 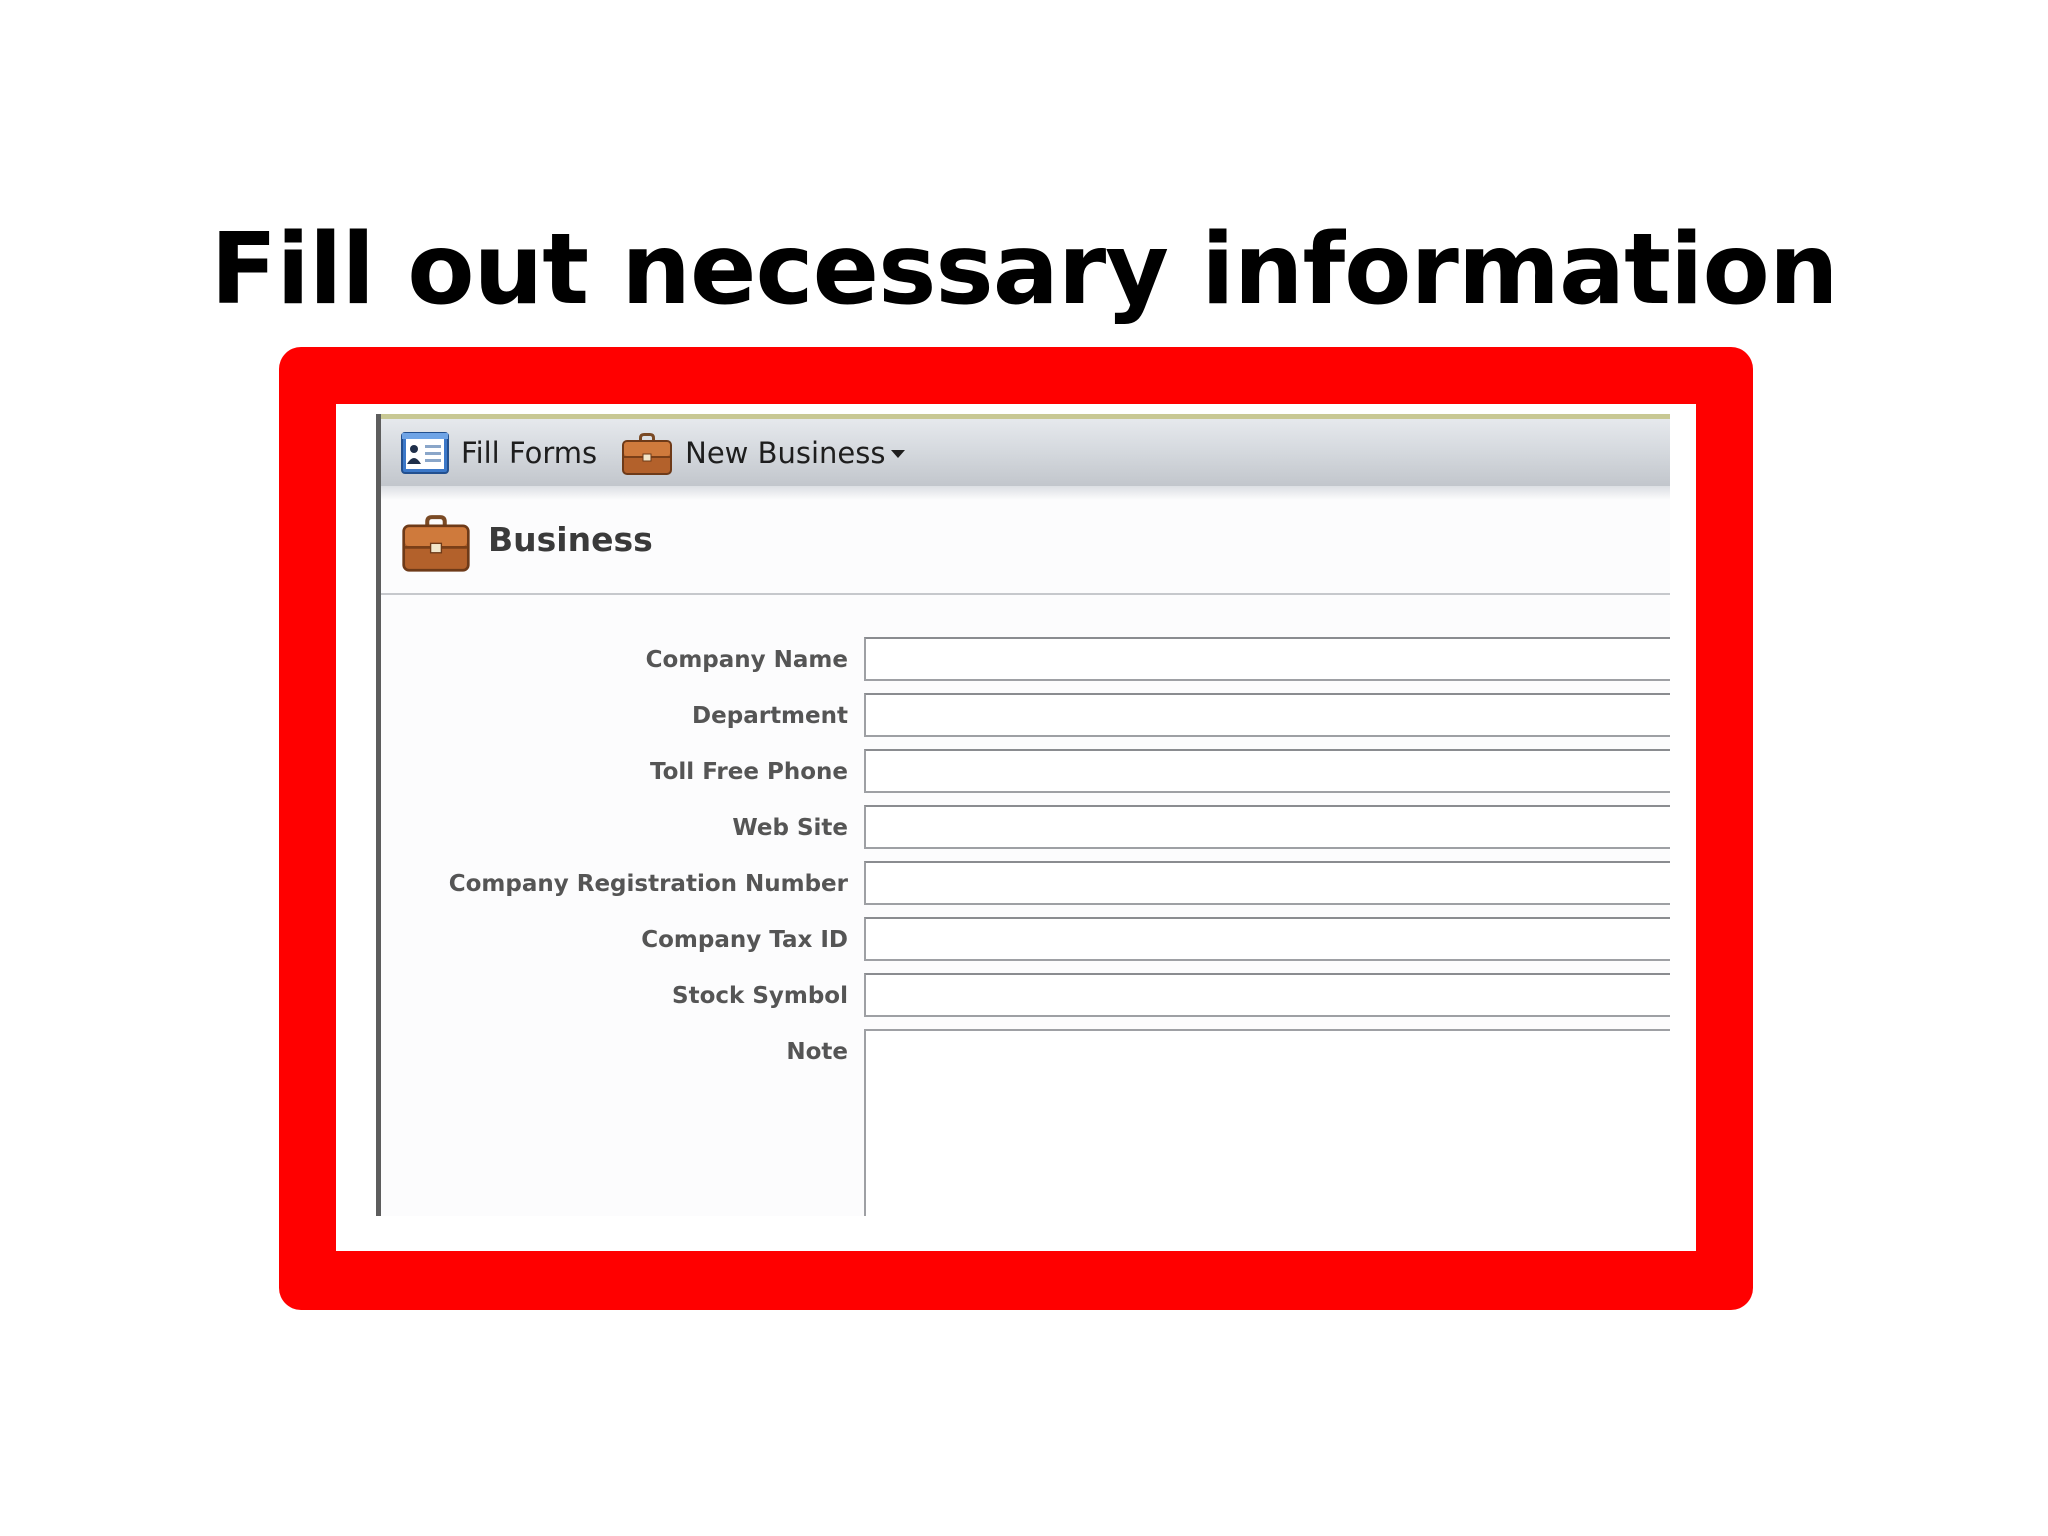 I want to click on department-label: Department, so click(x=770, y=716).